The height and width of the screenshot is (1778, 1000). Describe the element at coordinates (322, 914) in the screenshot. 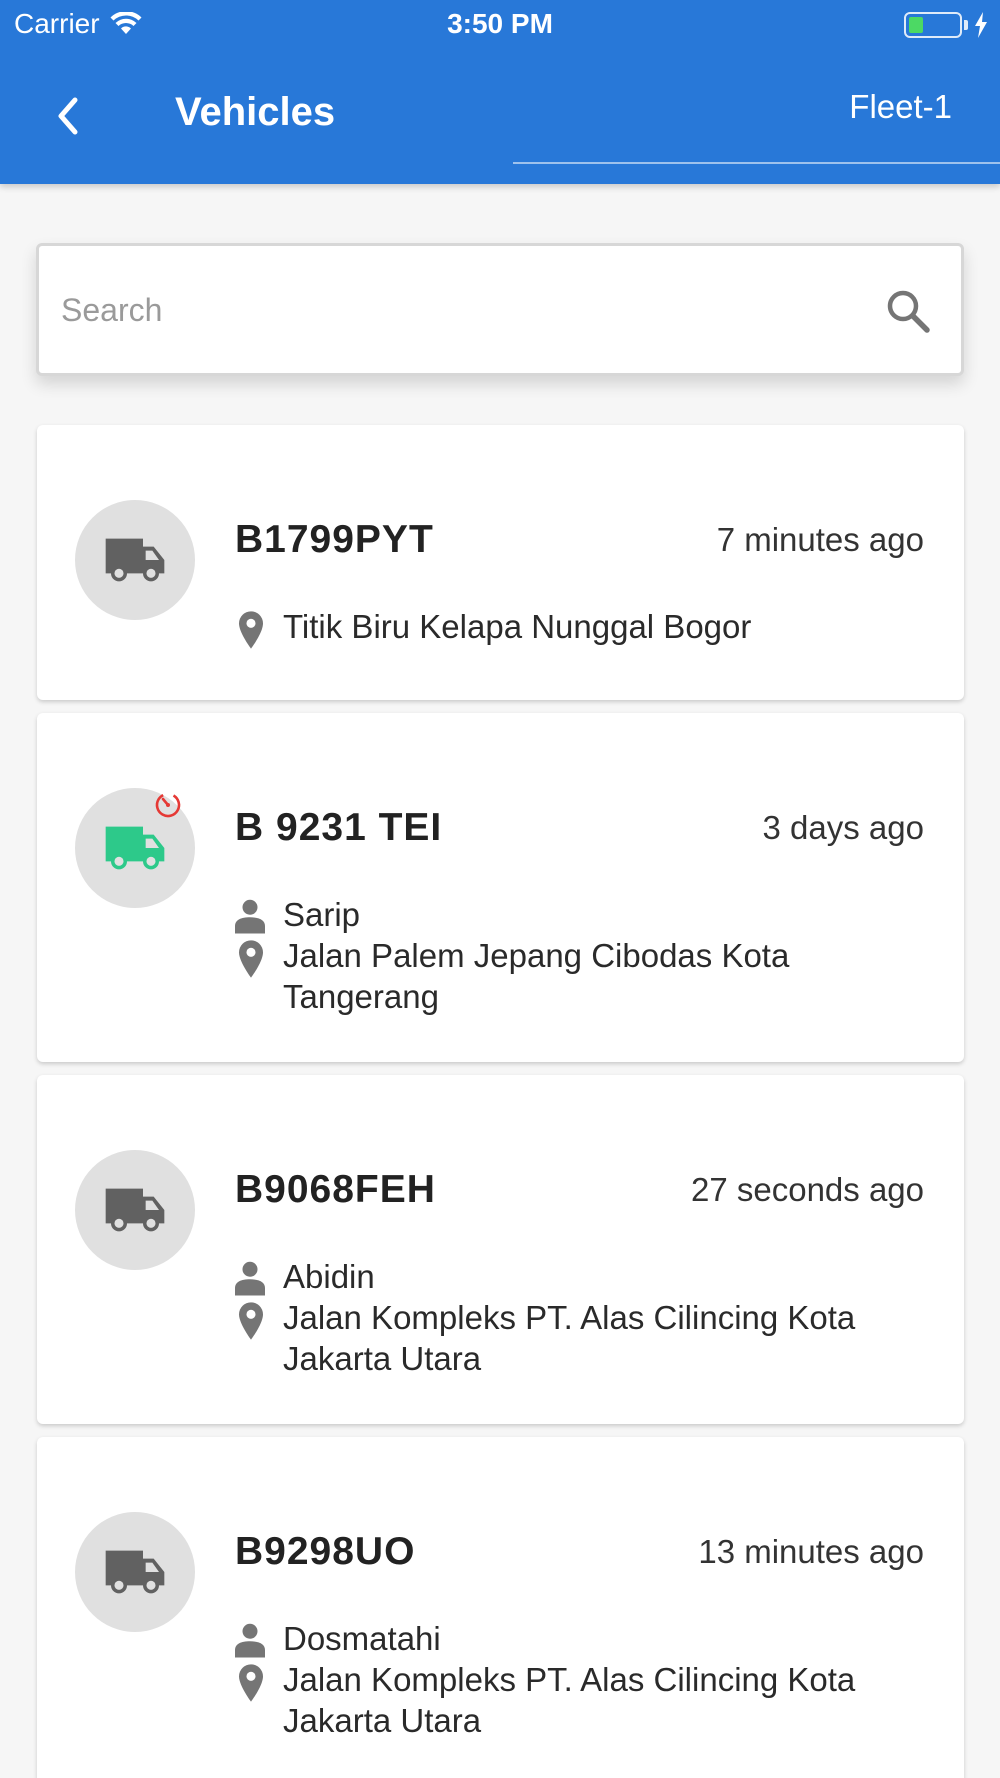

I see `driver-name: Sarip` at that location.